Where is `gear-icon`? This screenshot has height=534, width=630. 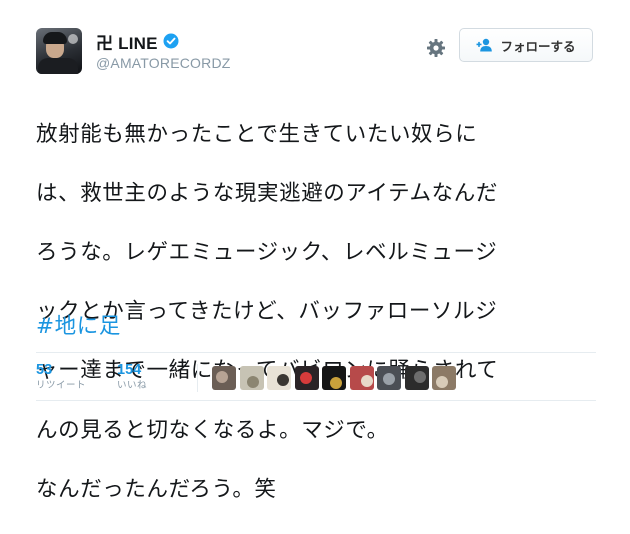 gear-icon is located at coordinates (436, 48).